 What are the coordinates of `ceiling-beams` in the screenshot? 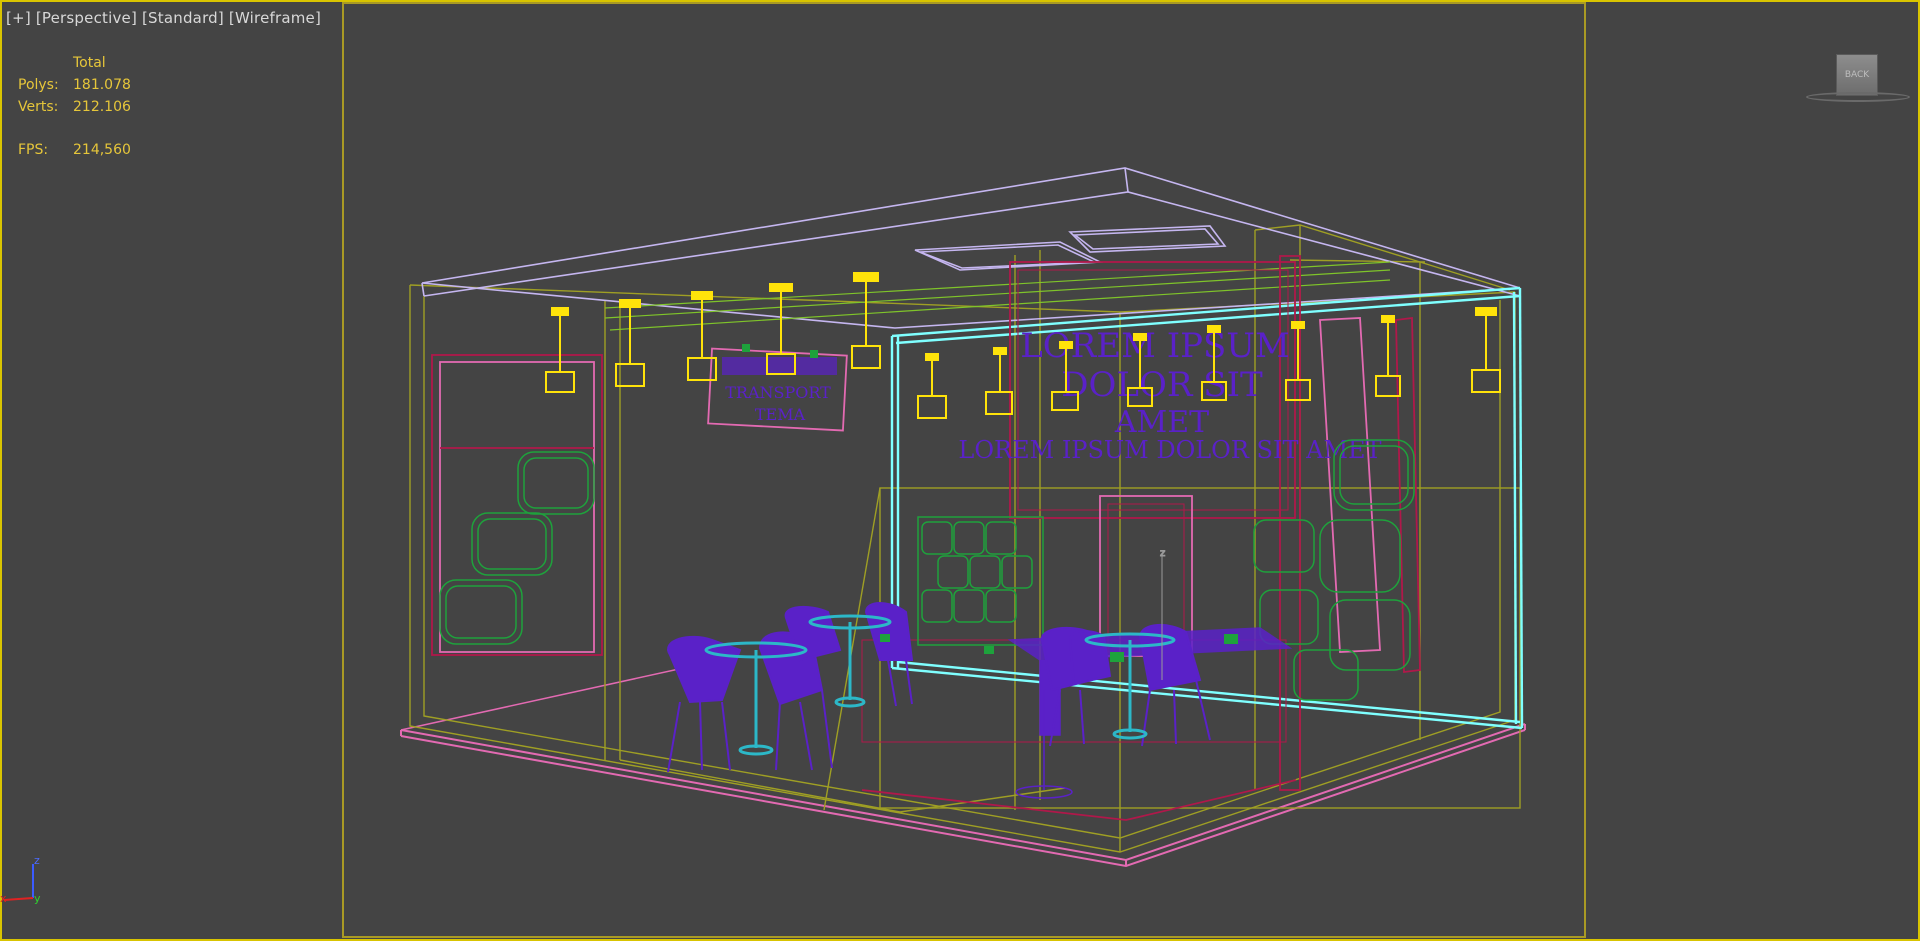 It's located at (997, 296).